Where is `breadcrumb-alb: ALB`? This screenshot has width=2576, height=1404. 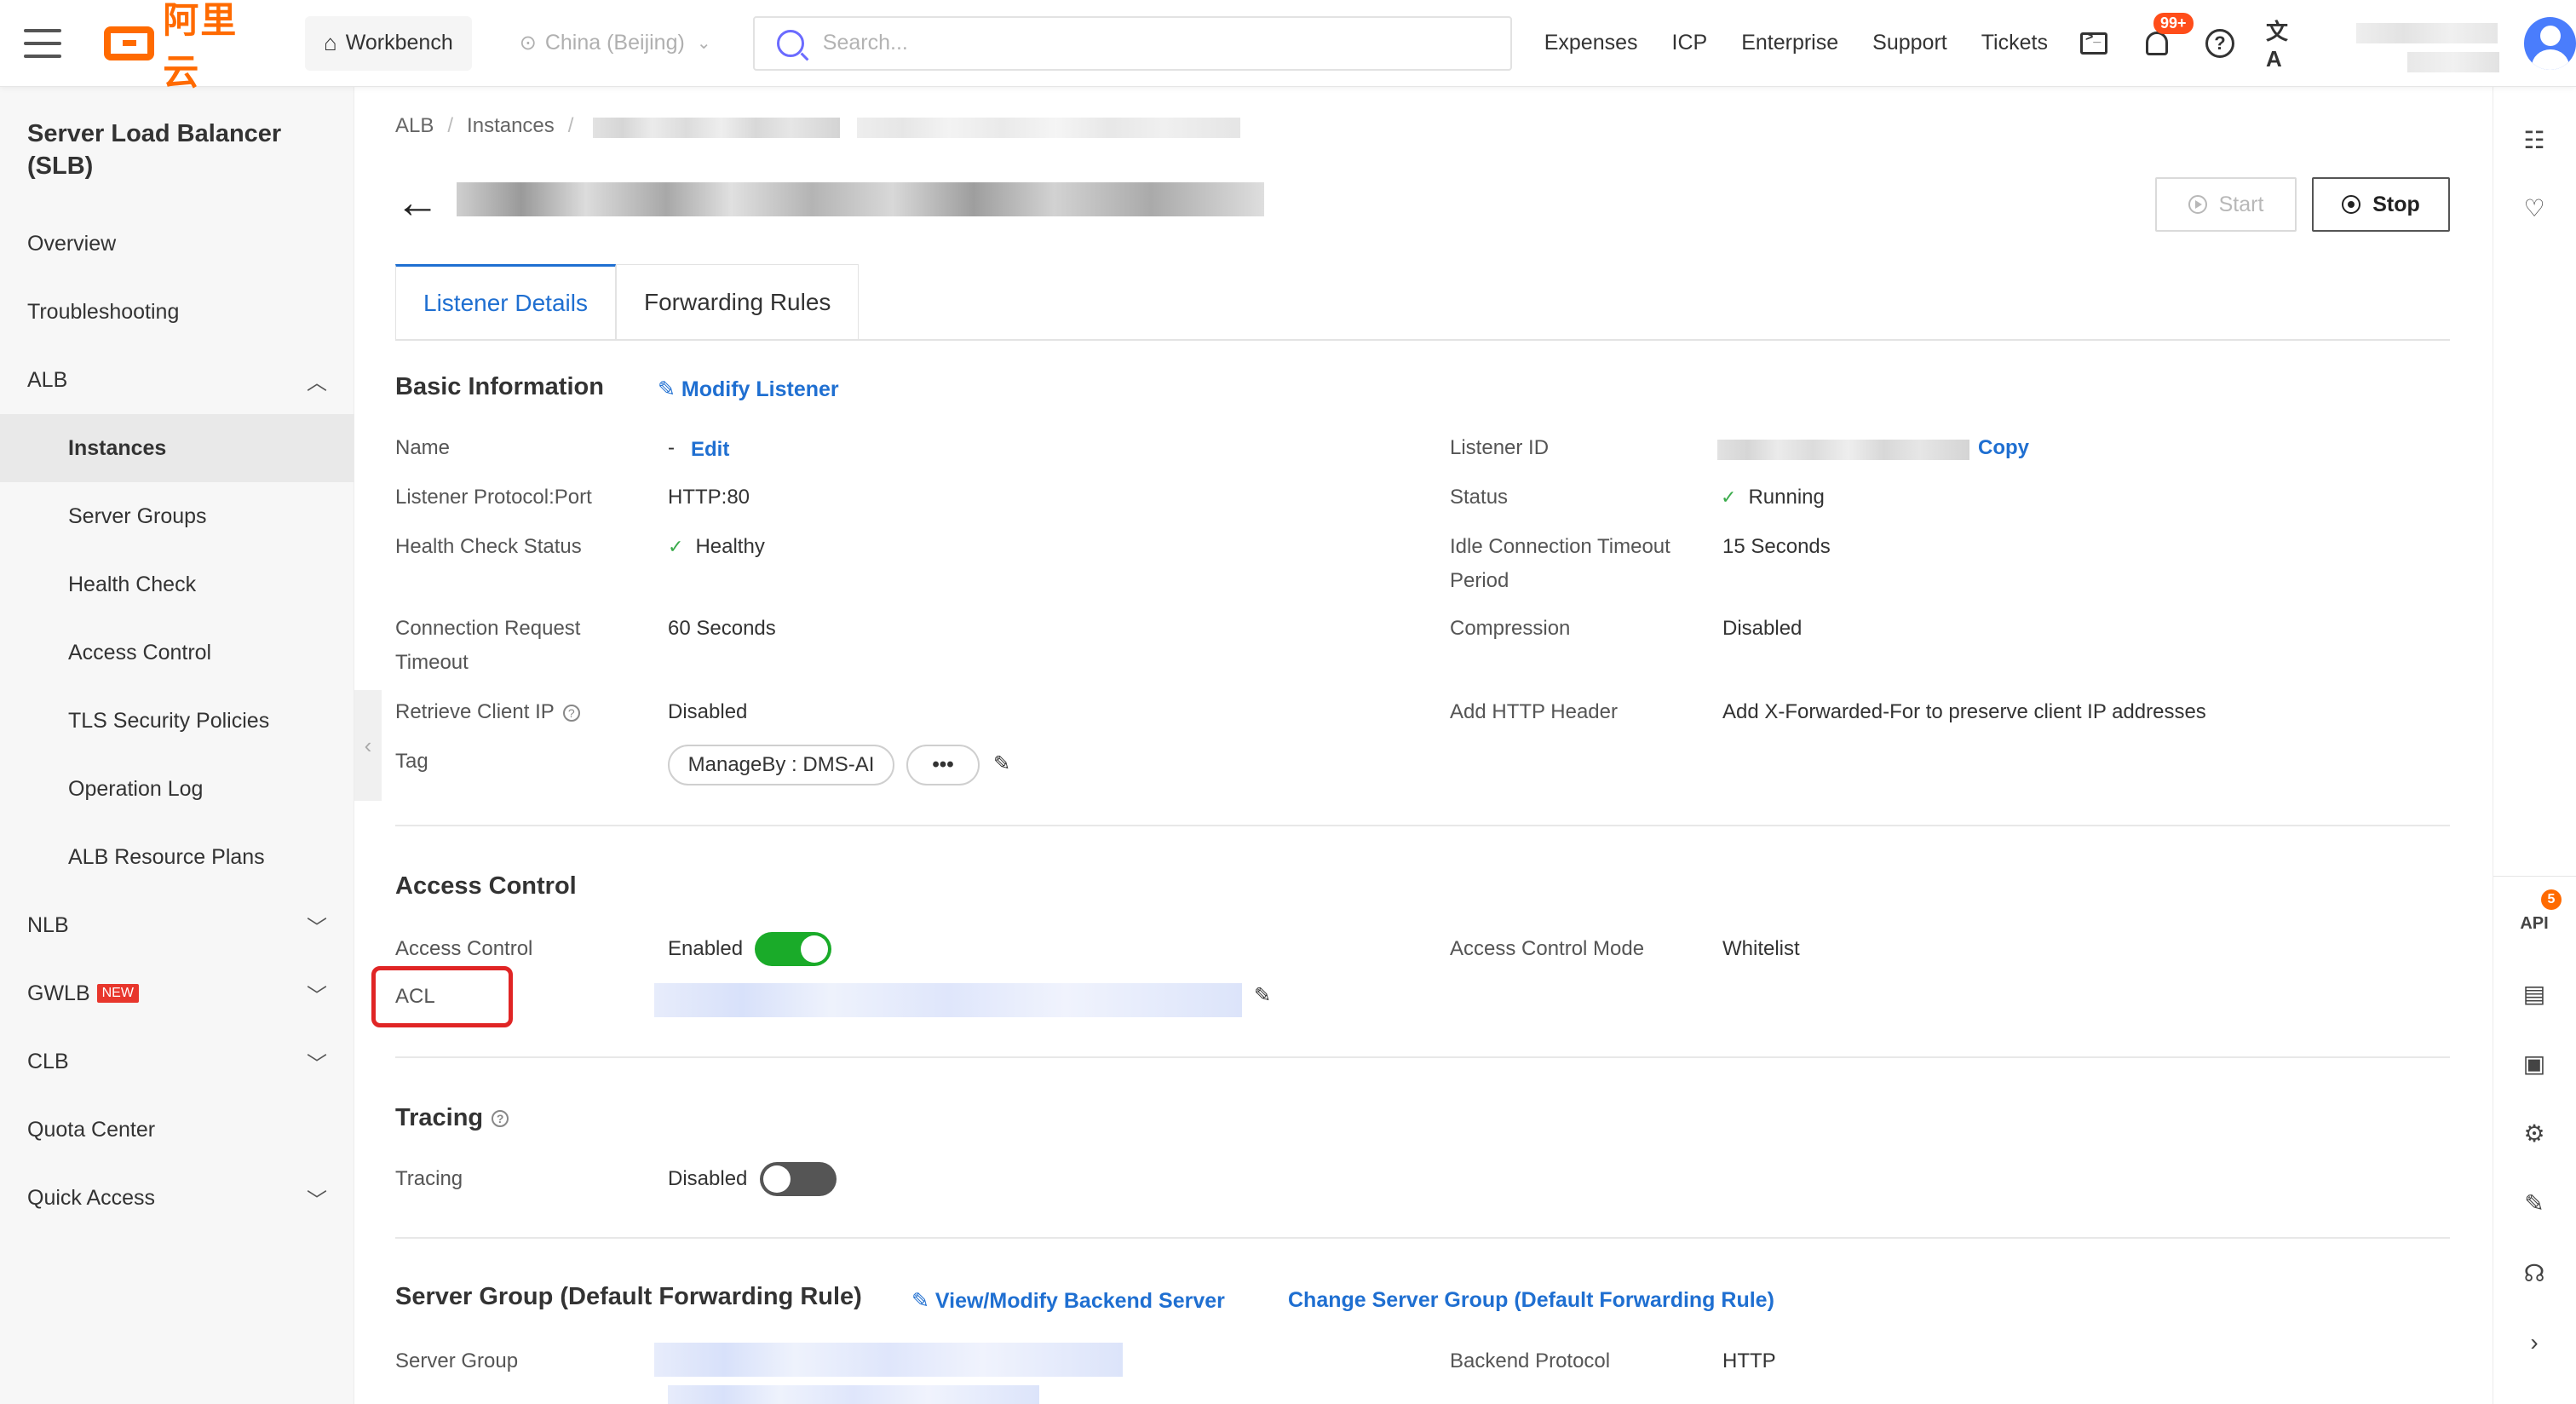
breadcrumb-alb: ALB is located at coordinates (415, 126).